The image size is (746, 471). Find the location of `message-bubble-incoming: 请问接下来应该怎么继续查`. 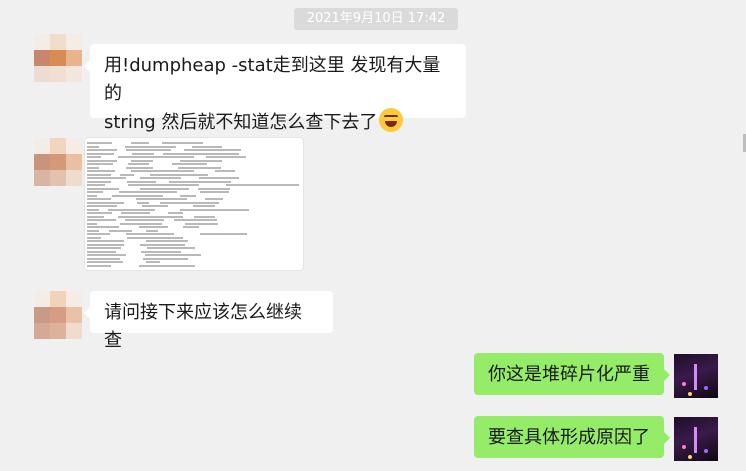

message-bubble-incoming: 请问接下来应该怎么继续查 is located at coordinates (208, 321).